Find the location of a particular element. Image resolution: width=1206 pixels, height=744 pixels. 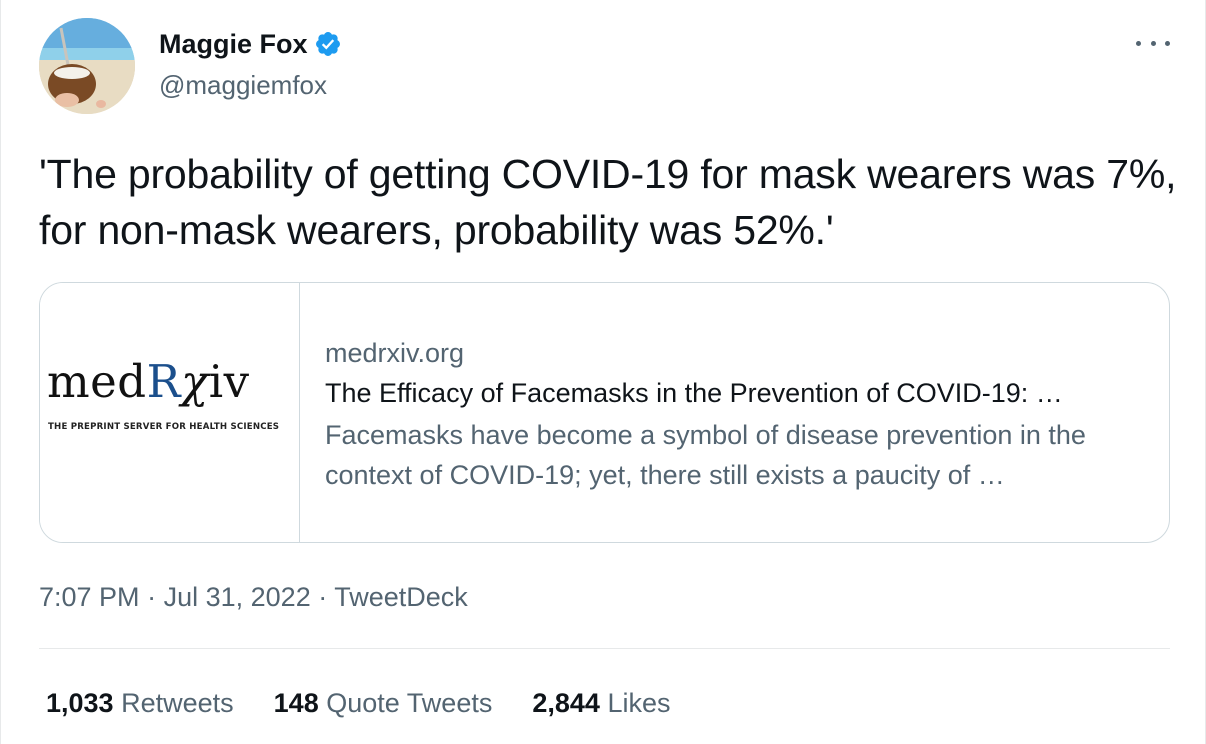

likes-count: 2,844 is located at coordinates (566, 703).